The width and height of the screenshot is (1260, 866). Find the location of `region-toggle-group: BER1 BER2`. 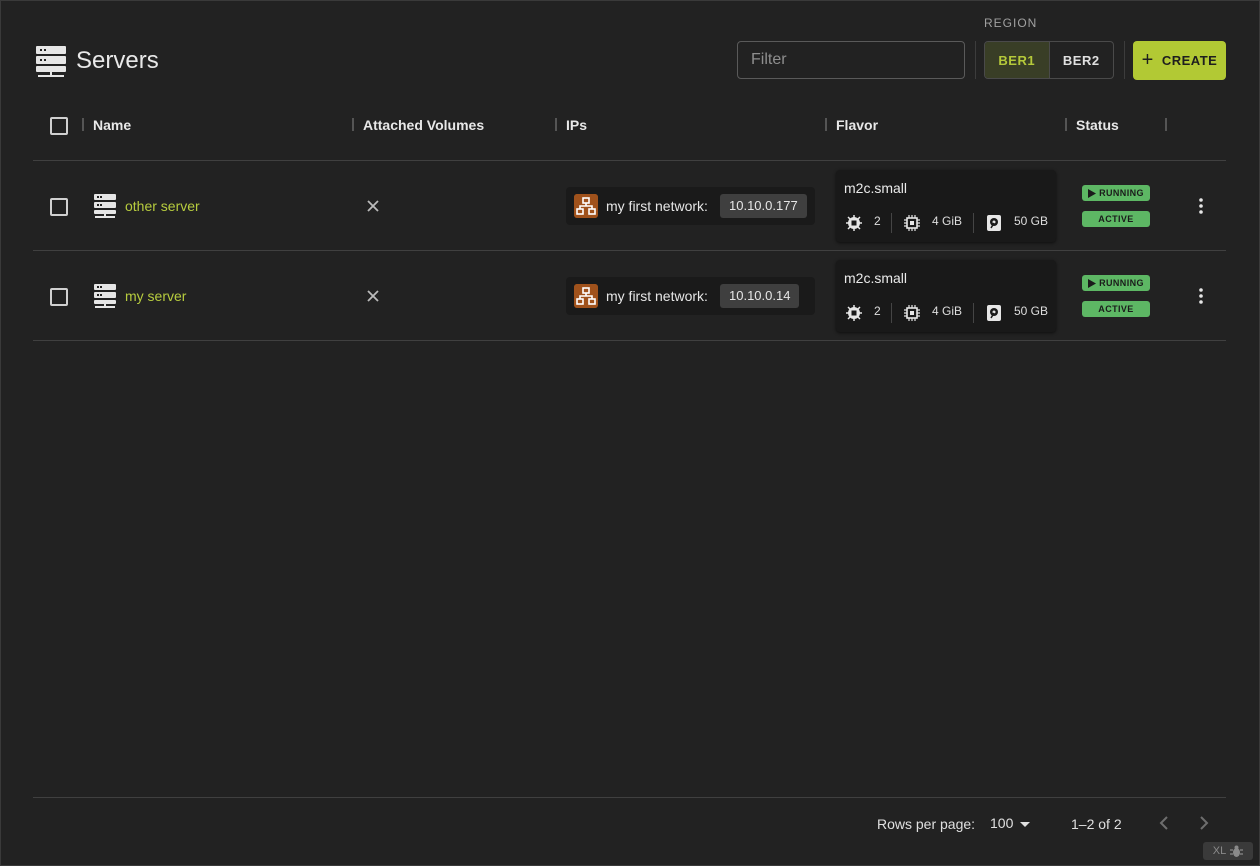

region-toggle-group: BER1 BER2 is located at coordinates (1049, 60).